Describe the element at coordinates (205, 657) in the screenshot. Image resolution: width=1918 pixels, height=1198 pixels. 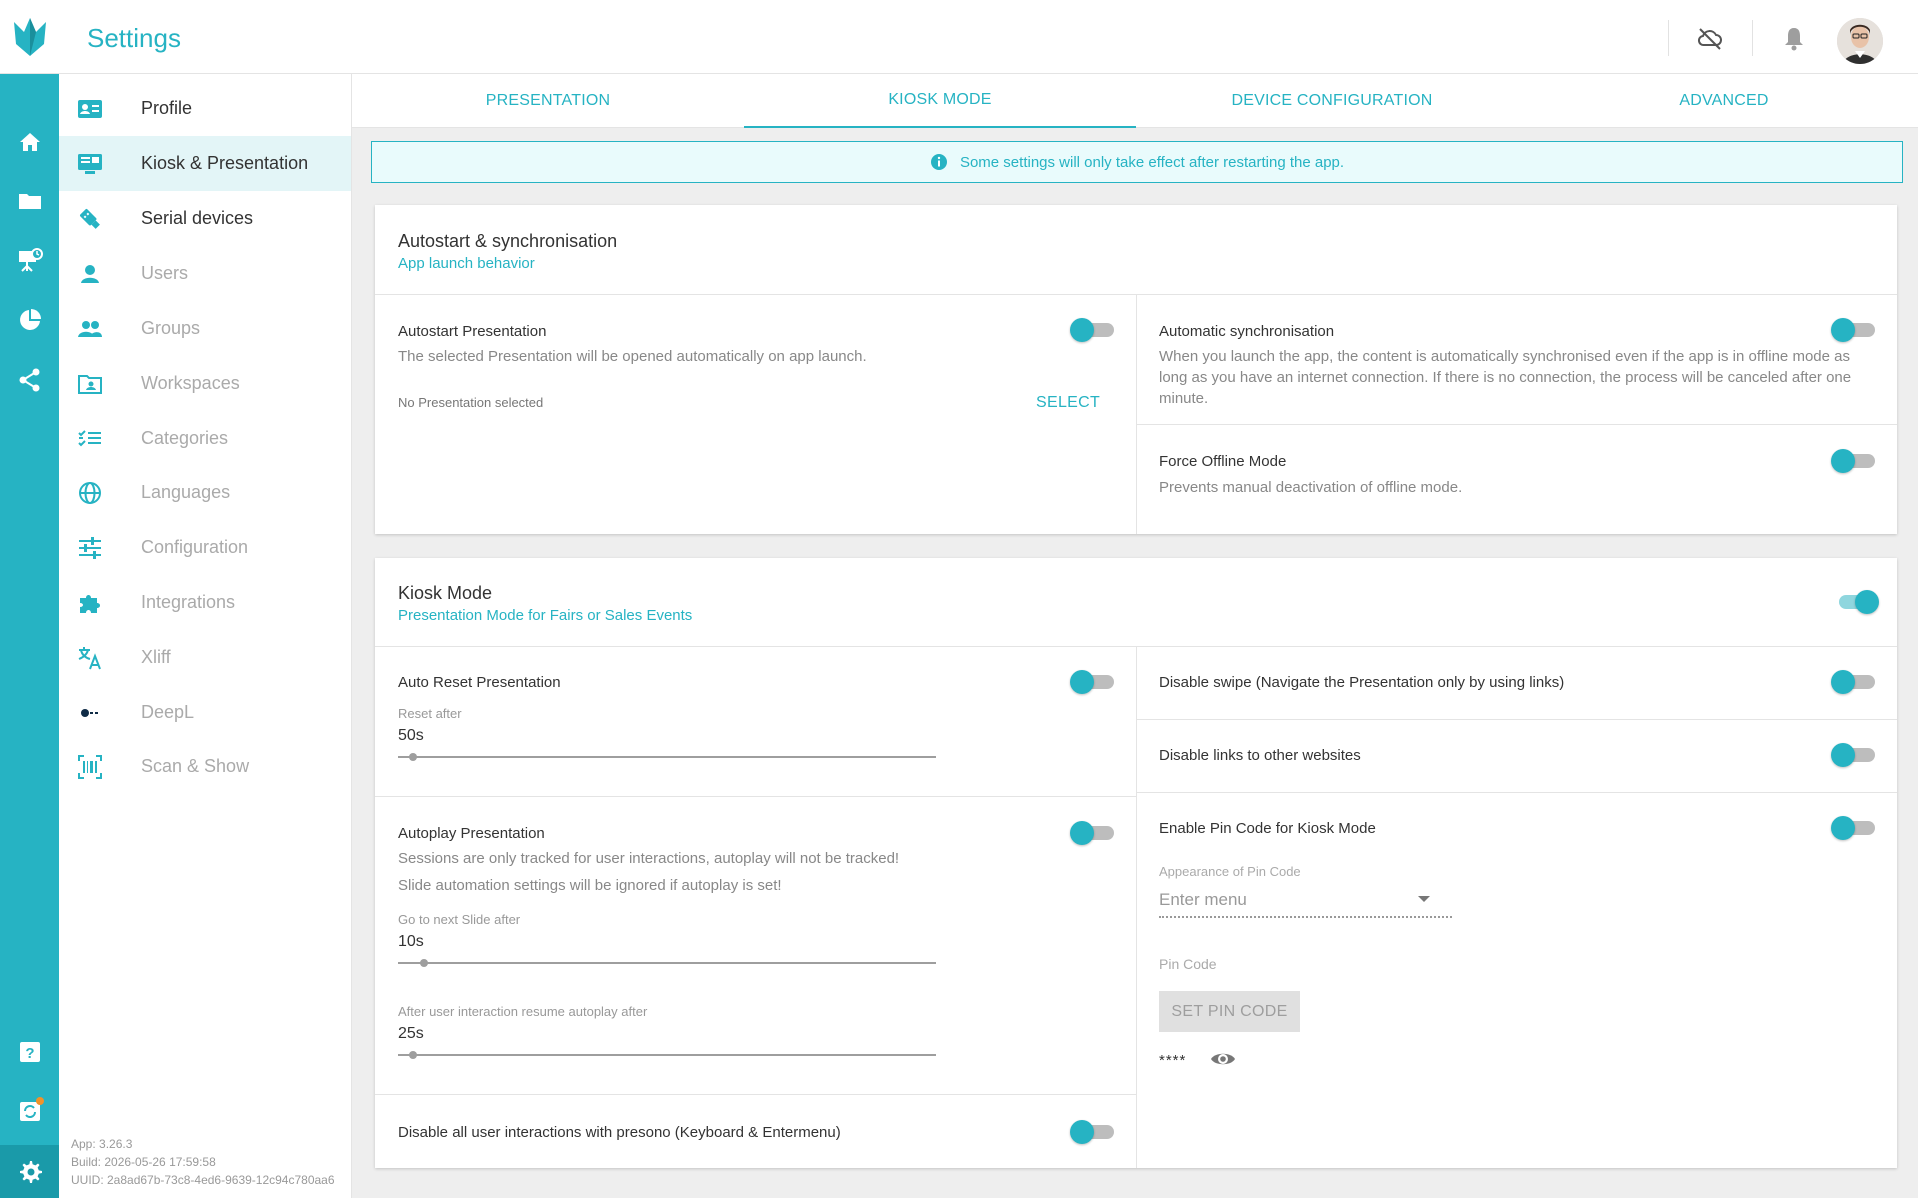
I see `sidebar-item-xliff: Xliff` at that location.